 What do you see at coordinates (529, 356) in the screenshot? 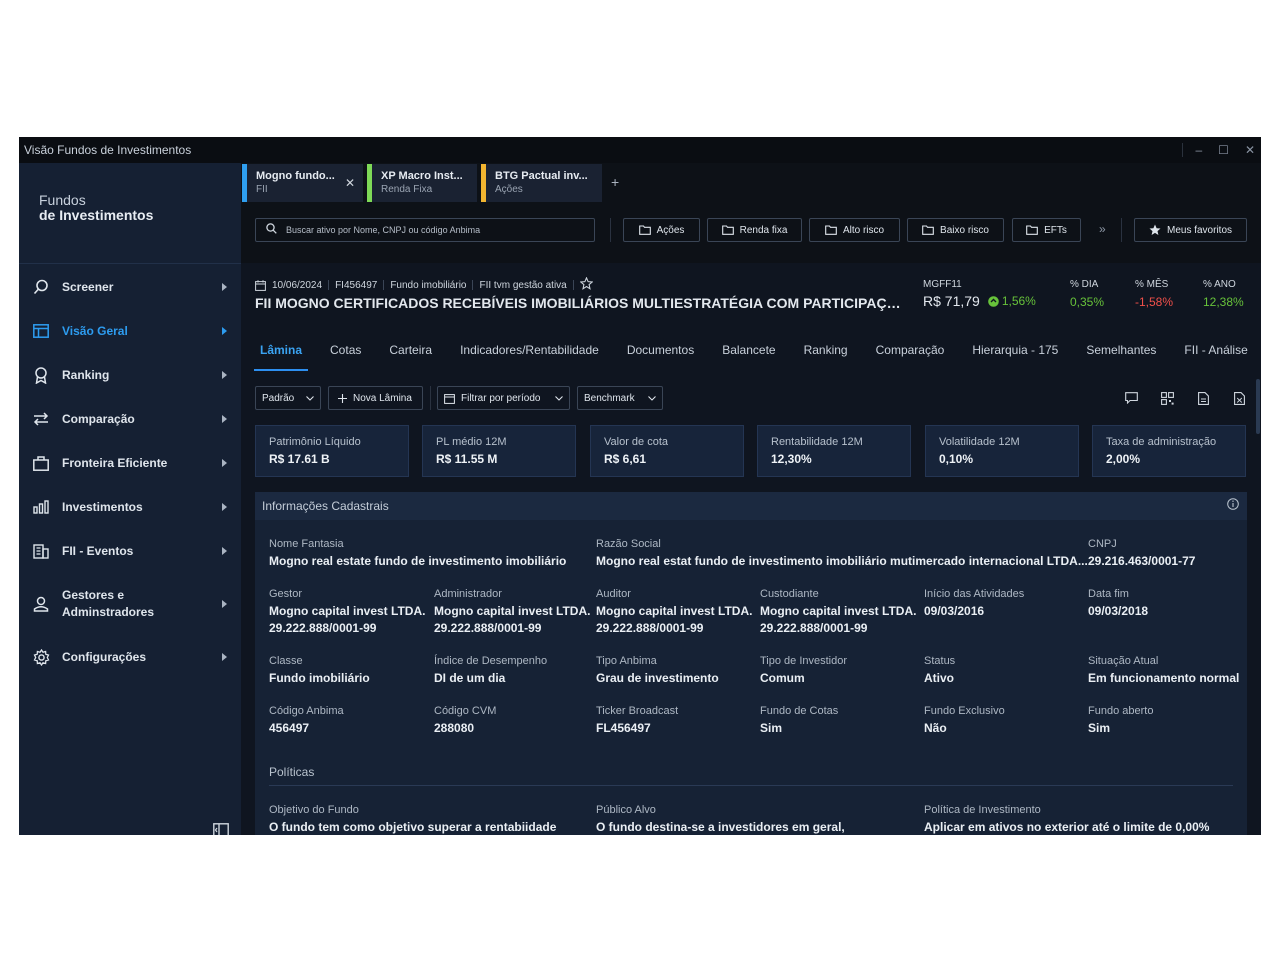
I see `tab-indicadores: Indicadores/Rentabilidade` at bounding box center [529, 356].